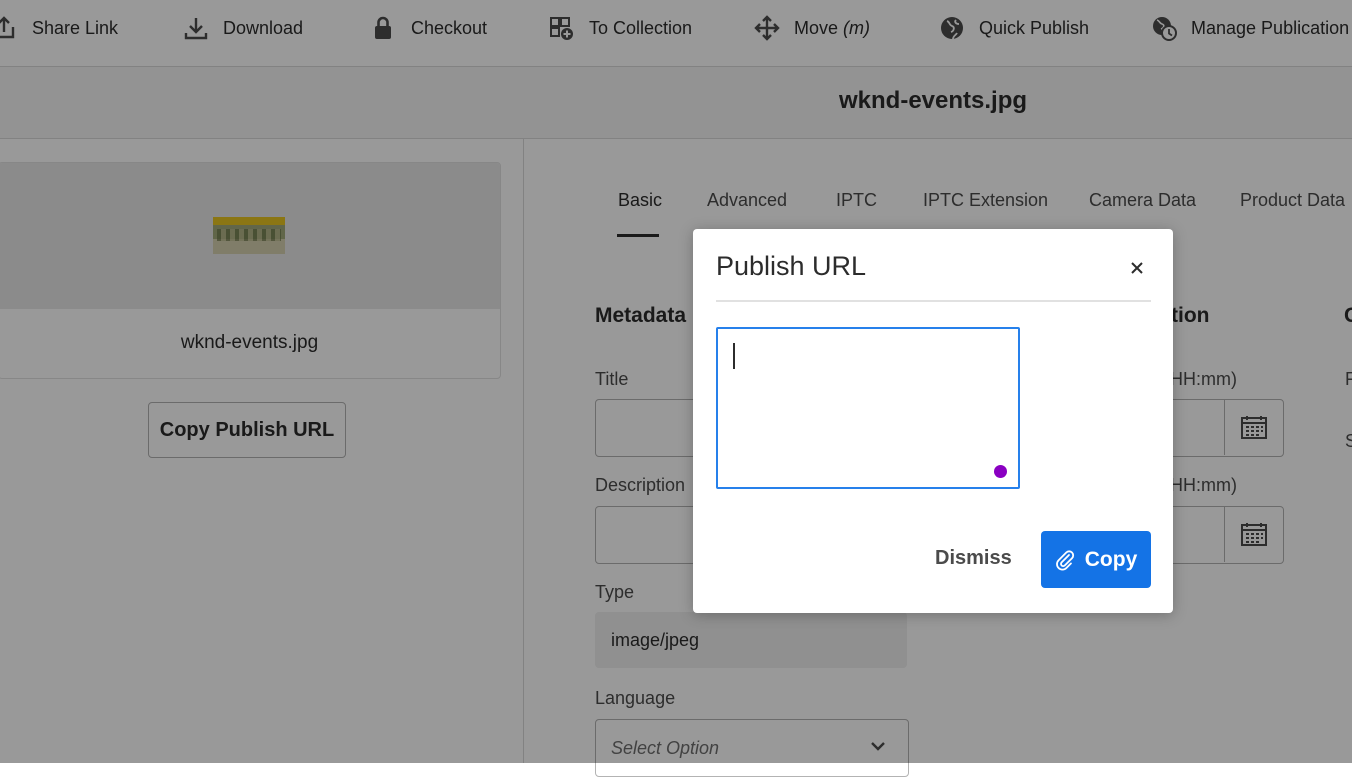 The image size is (1352, 777). What do you see at coordinates (791, 266) in the screenshot?
I see `dialog-title: Publish URL` at bounding box center [791, 266].